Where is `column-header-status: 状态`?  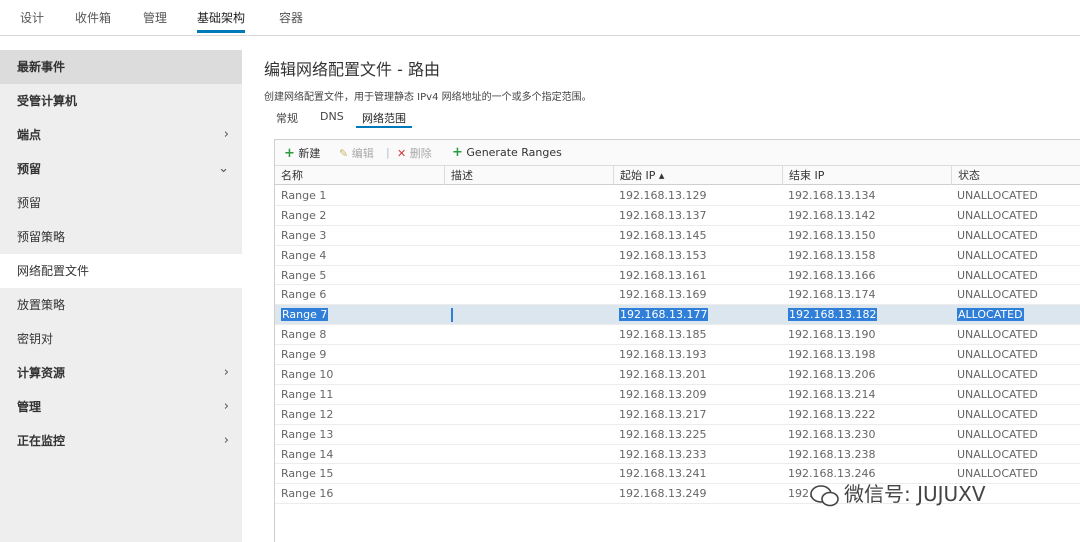 column-header-status: 状态 is located at coordinates (1015, 175).